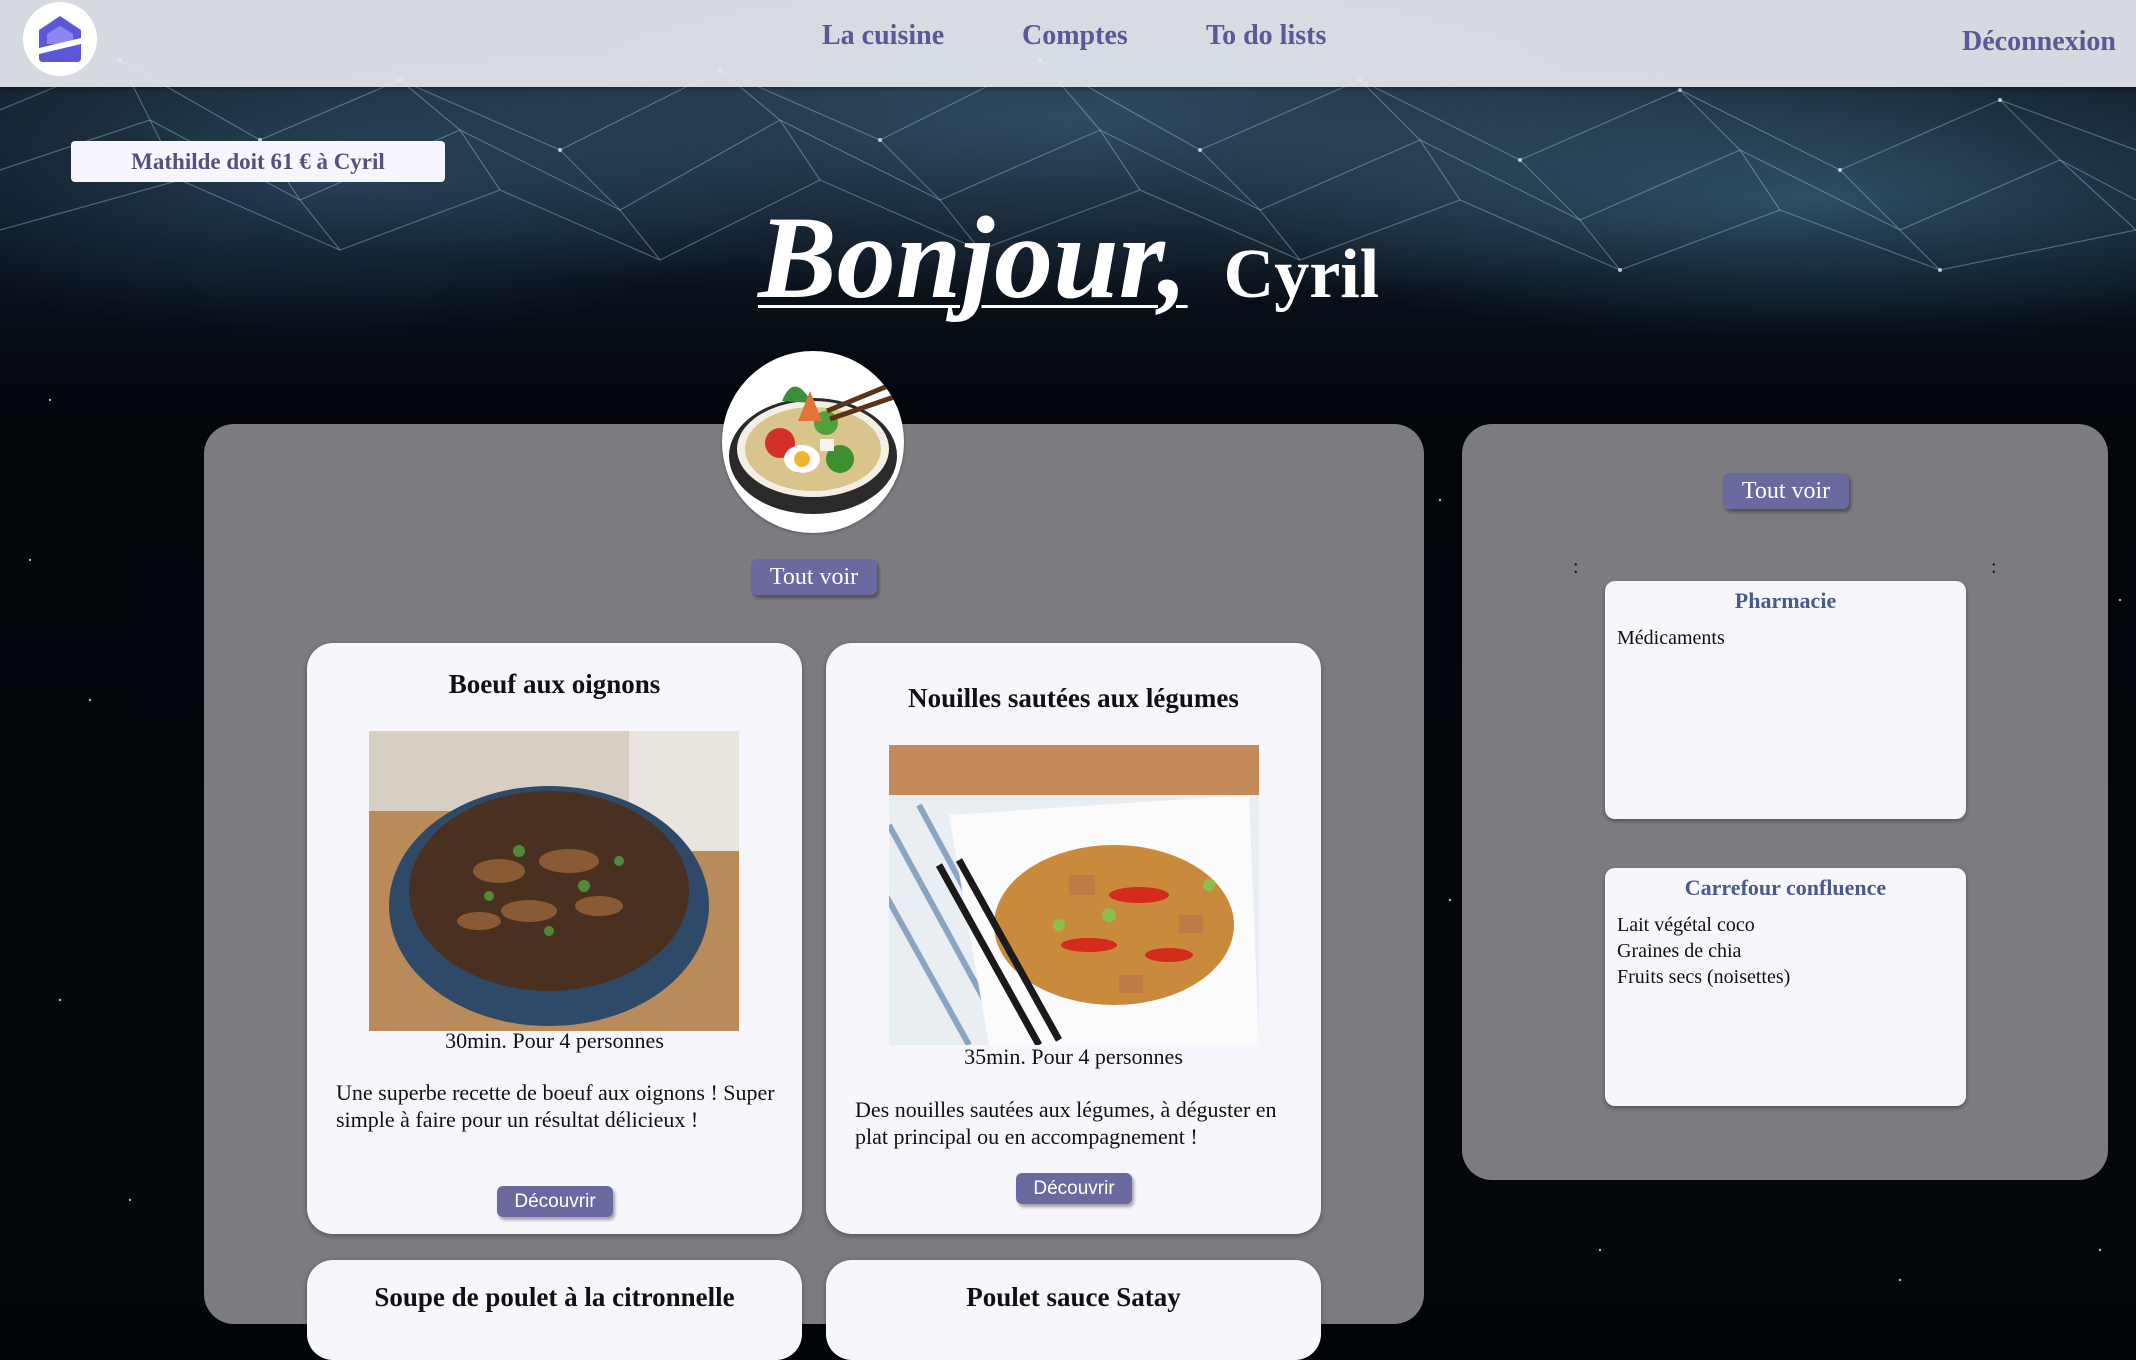 The height and width of the screenshot is (1360, 2136). What do you see at coordinates (1704, 977) in the screenshot?
I see `todo-item: Fruits secs (noisettes)` at bounding box center [1704, 977].